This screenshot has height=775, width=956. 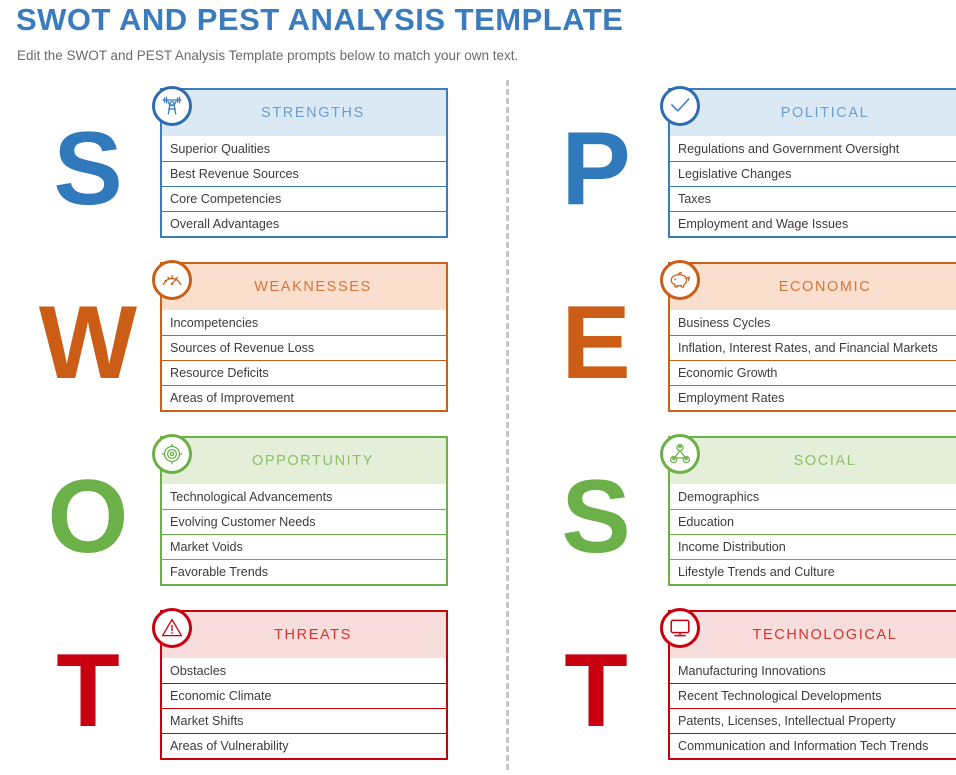 I want to click on panel-title: TECHNOLOGICAL, so click(x=825, y=635).